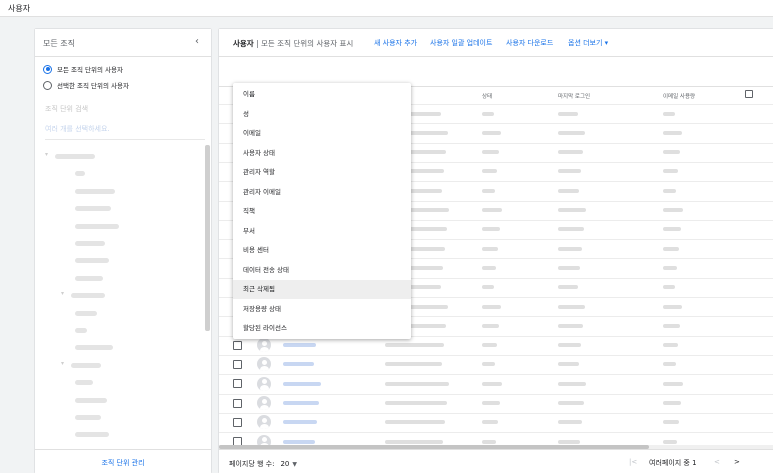 This screenshot has height=473, width=773. I want to click on column-option: 이메일, so click(322, 133).